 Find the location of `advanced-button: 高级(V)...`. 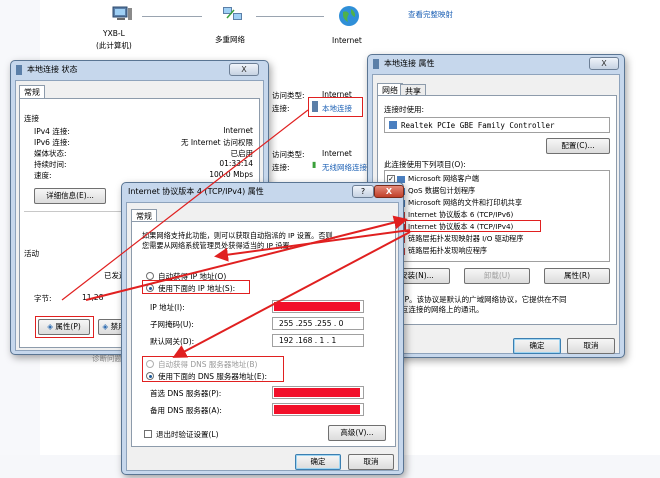

advanced-button: 高级(V)... is located at coordinates (357, 433).